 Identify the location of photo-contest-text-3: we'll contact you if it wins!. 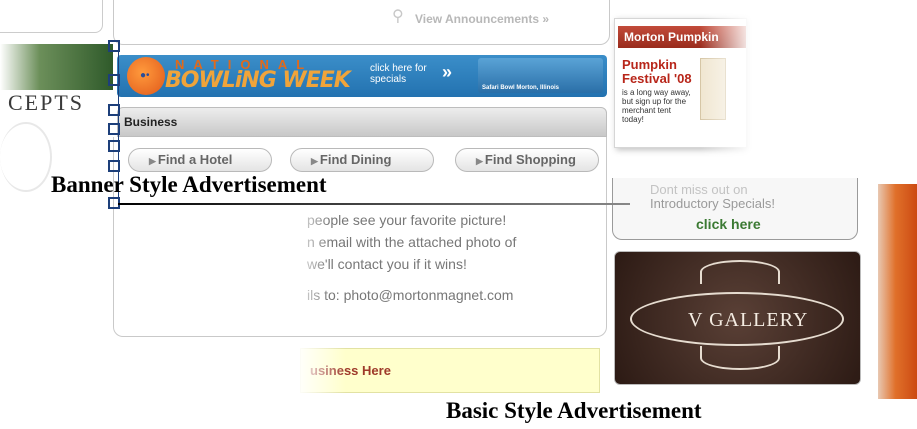
(387, 264).